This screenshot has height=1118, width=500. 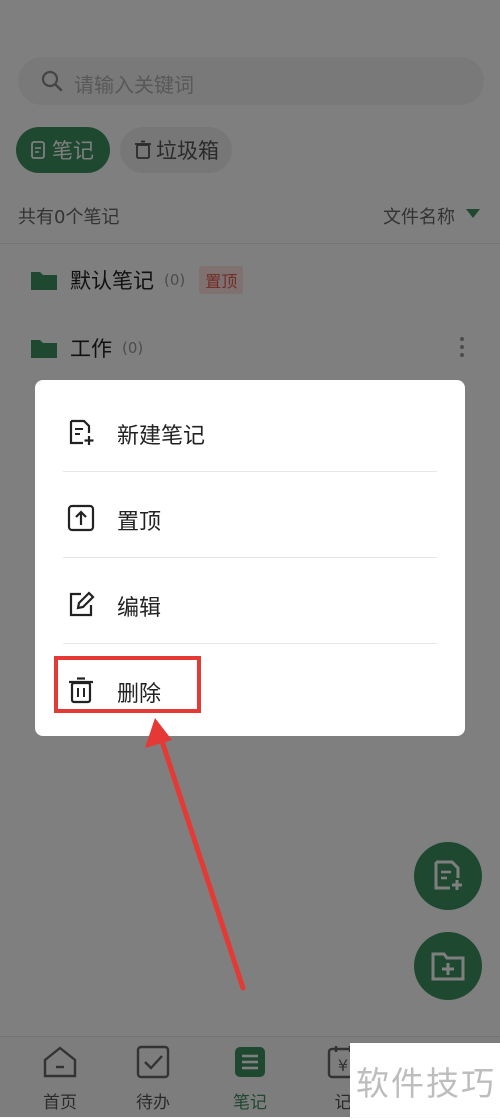 What do you see at coordinates (139, 522) in the screenshot?
I see `menu-item-label: 置顶` at bounding box center [139, 522].